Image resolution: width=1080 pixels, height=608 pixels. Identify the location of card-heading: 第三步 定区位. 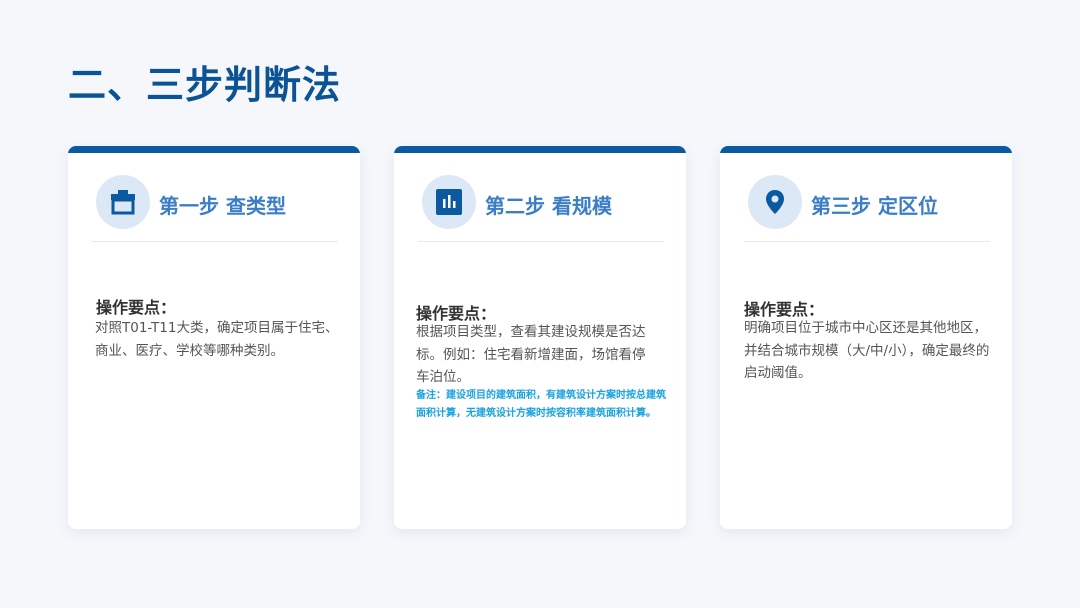
(874, 206).